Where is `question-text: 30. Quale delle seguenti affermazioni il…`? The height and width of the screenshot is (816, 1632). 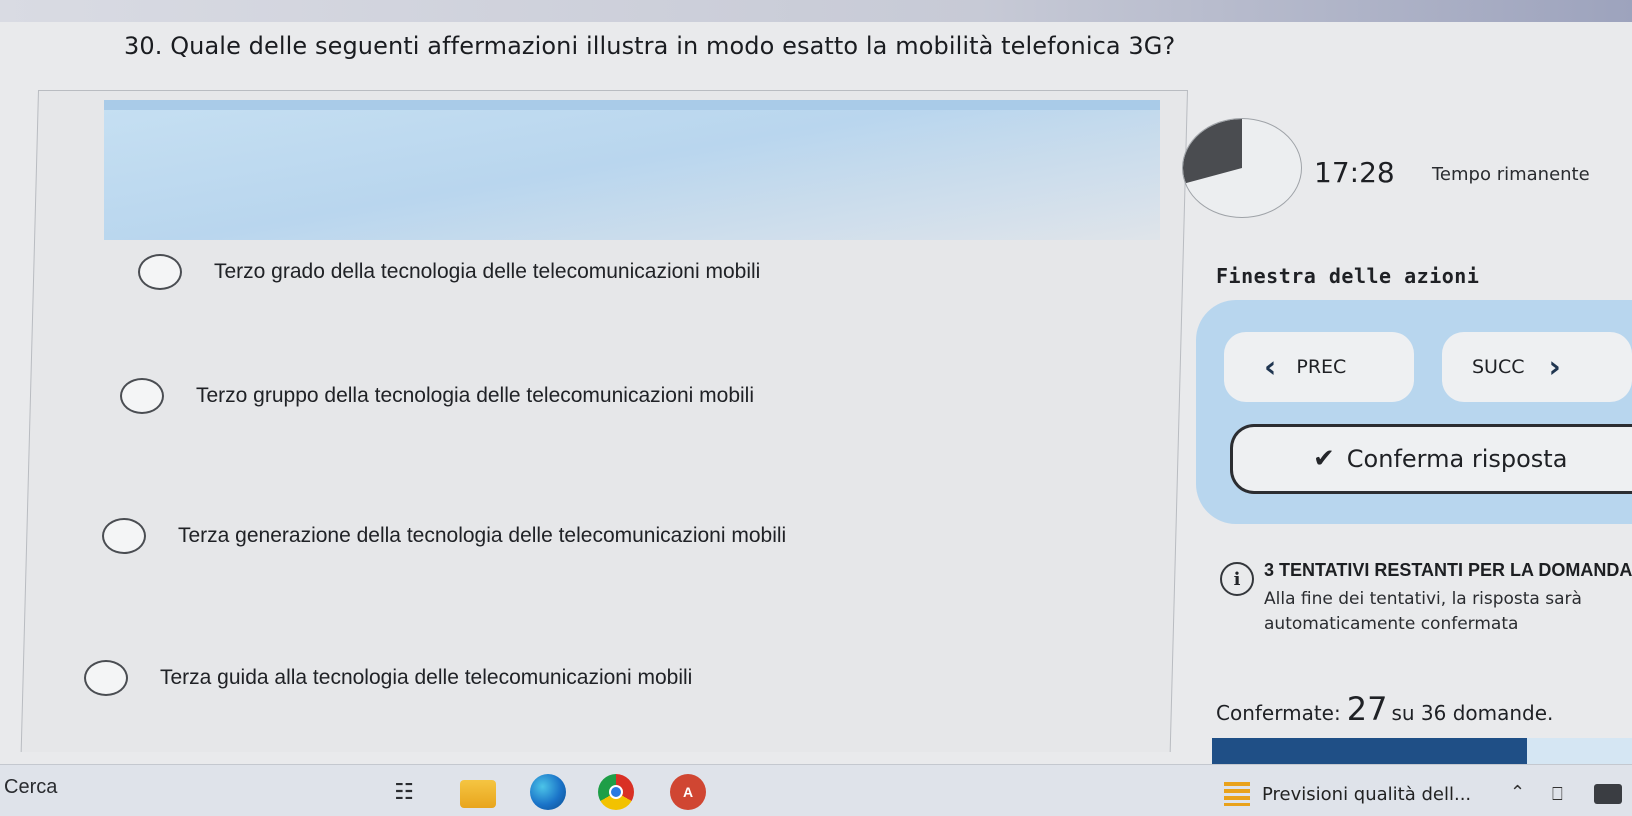 question-text: 30. Quale delle seguenti affermazioni il… is located at coordinates (650, 46).